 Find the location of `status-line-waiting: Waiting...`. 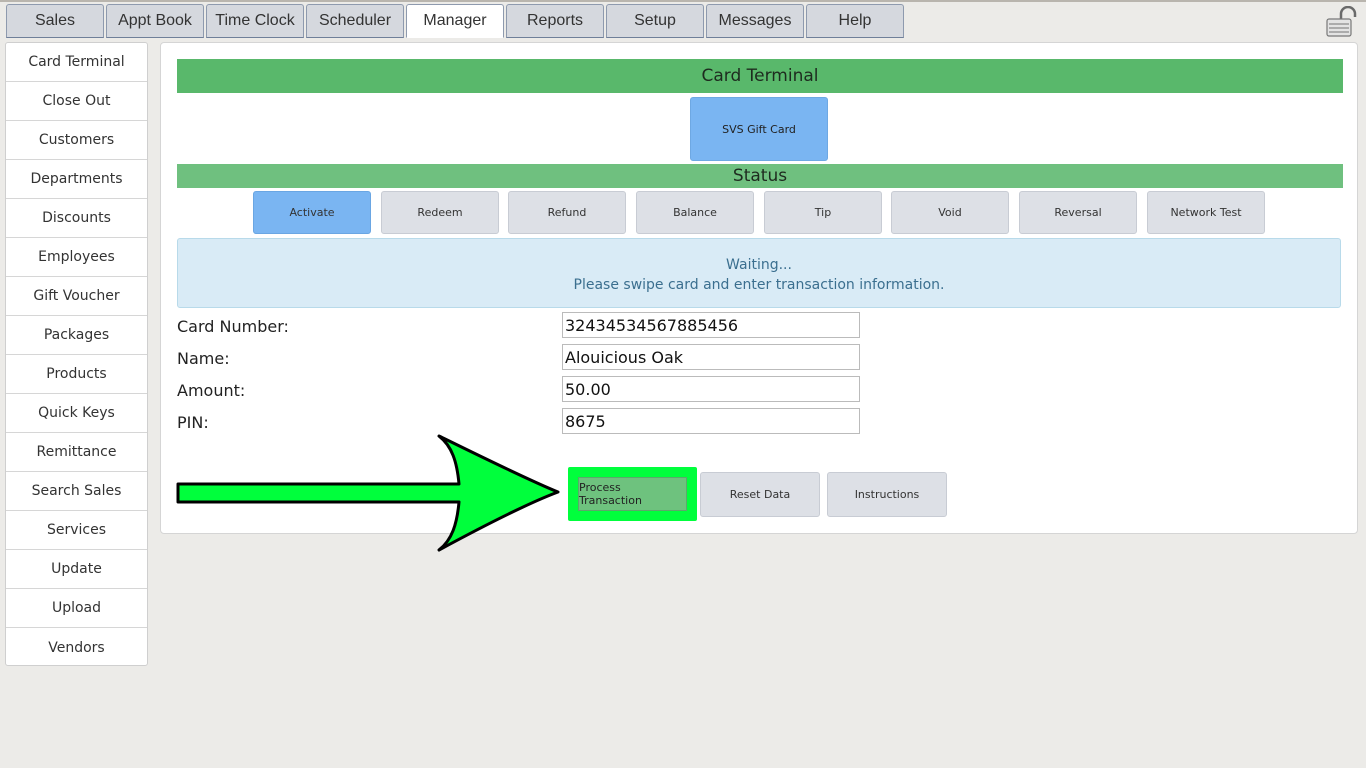

status-line-waiting: Waiting... is located at coordinates (759, 265).